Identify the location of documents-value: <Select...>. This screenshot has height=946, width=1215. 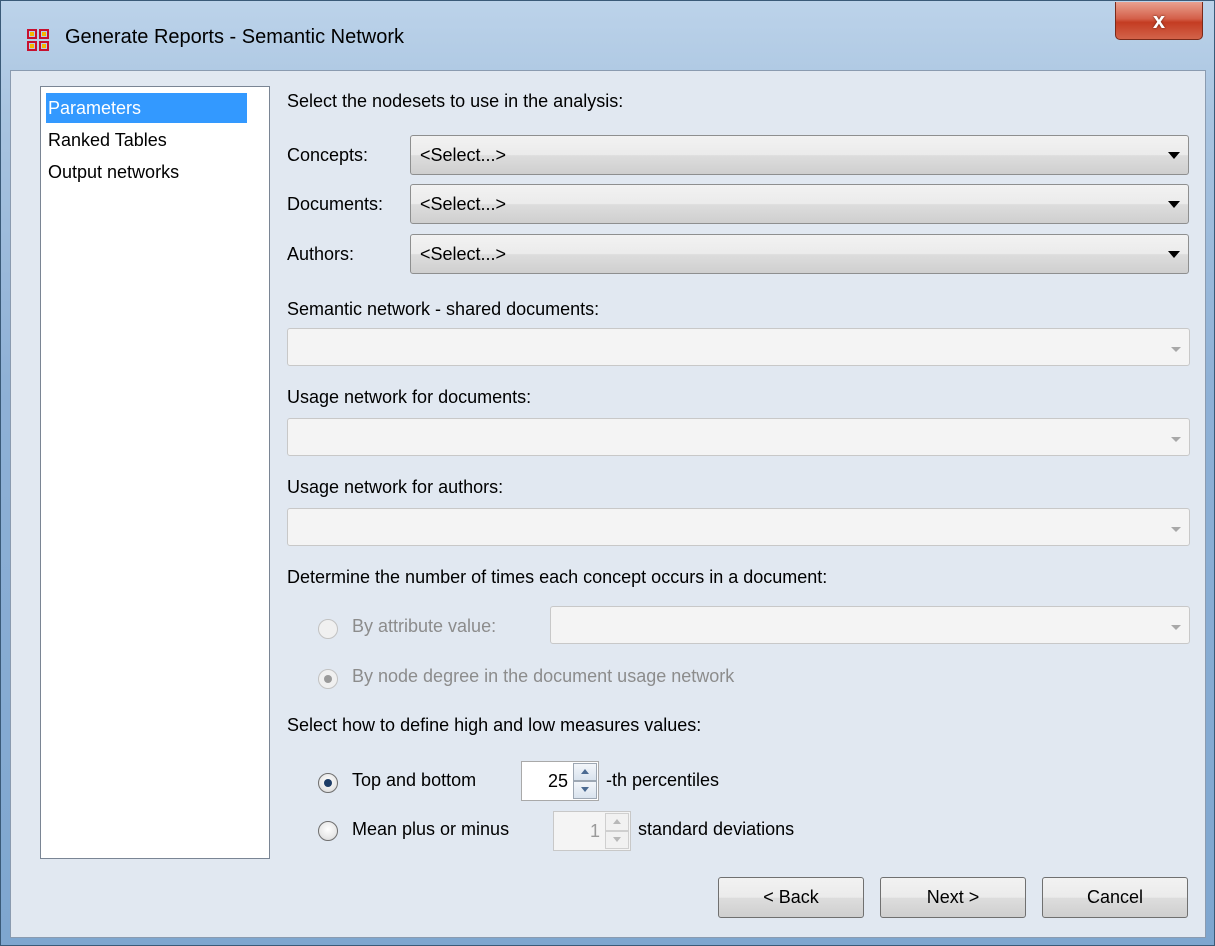
(463, 204).